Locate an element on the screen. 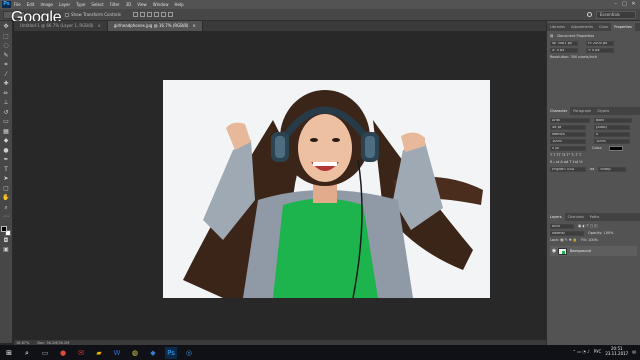 The height and width of the screenshot is (360, 640). menu-view: View is located at coordinates (142, 4).